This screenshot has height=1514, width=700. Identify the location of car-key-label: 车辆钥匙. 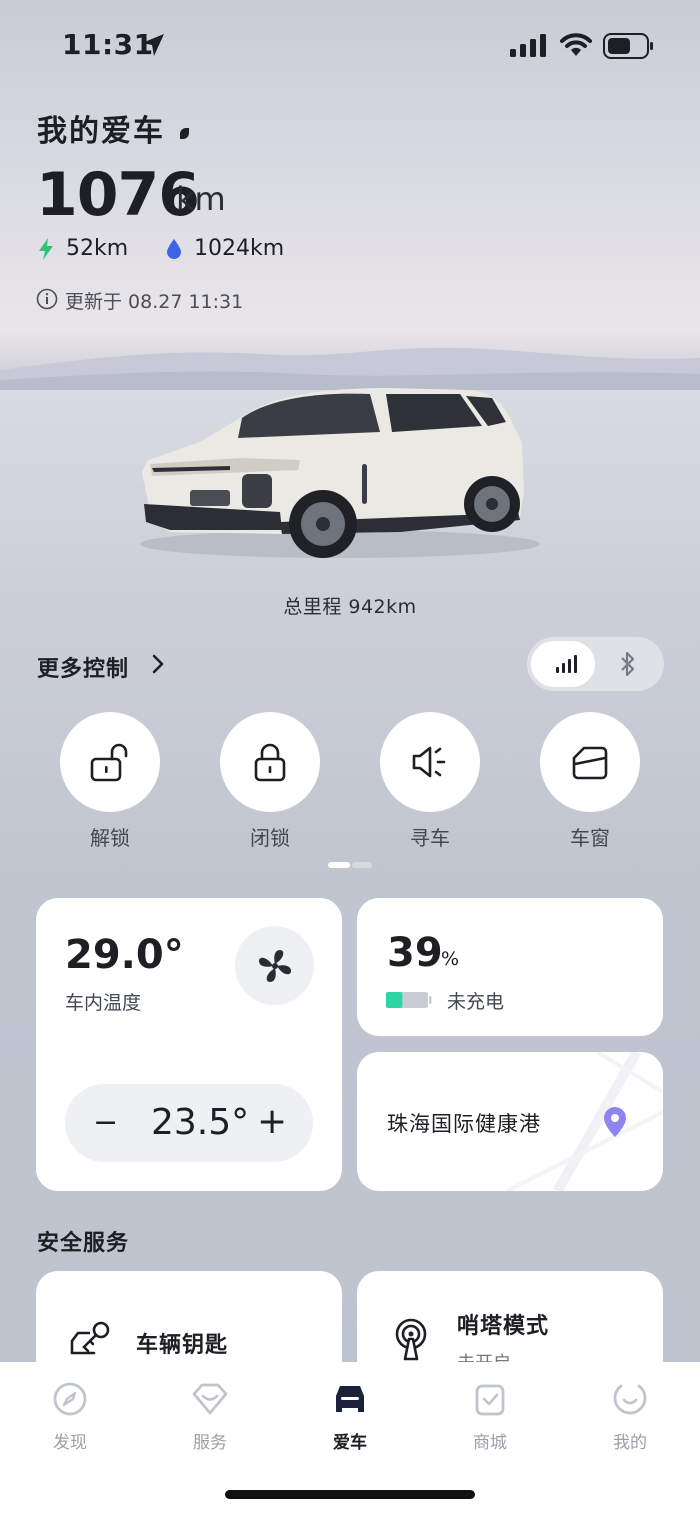
(182, 1345).